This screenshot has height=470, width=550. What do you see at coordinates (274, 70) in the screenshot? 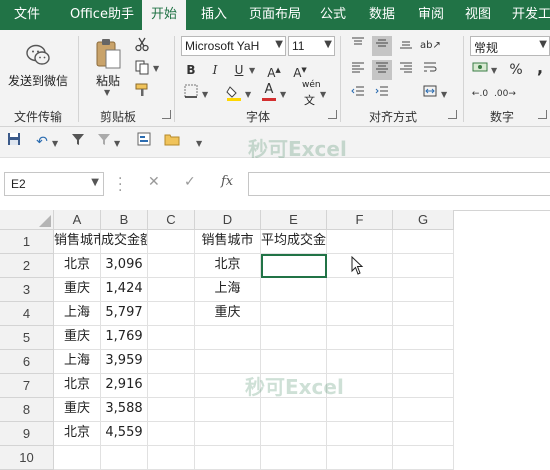
I see `increase-font-icon: A▲` at bounding box center [274, 70].